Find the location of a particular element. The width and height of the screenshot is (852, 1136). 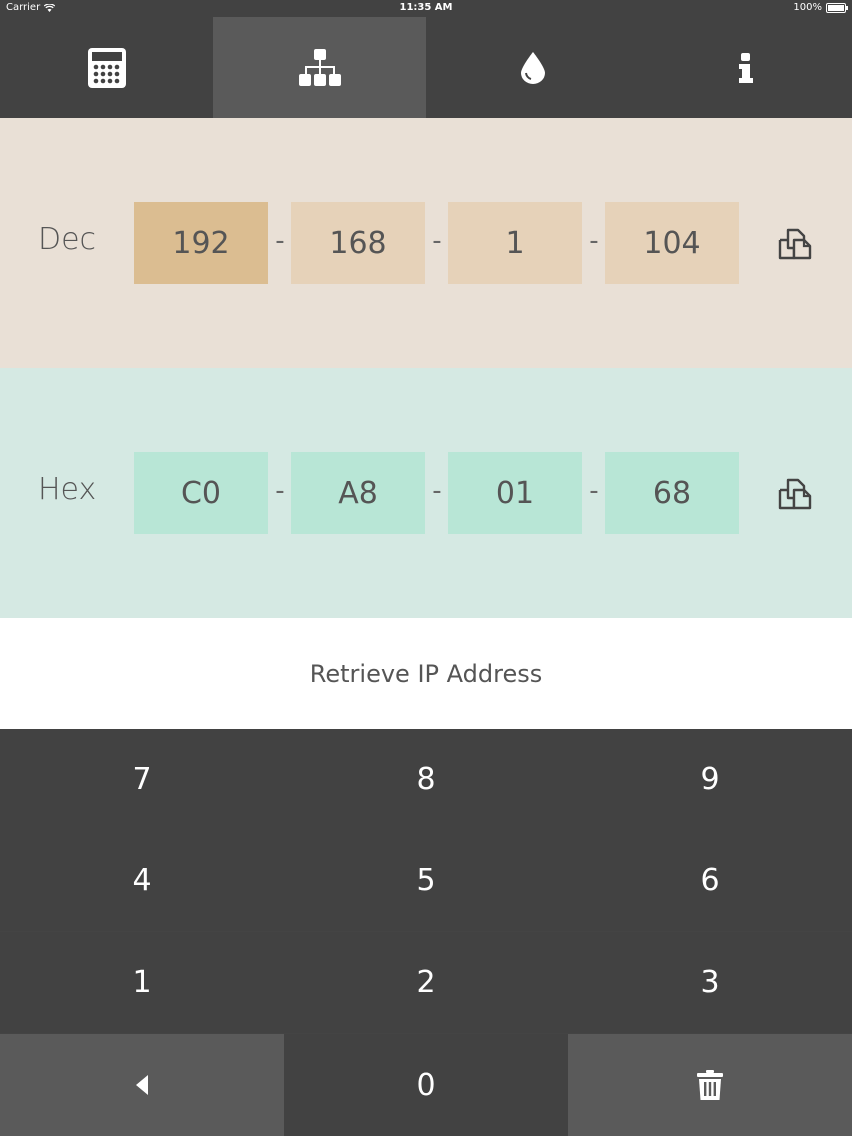

calculator-icon is located at coordinates (106, 67).